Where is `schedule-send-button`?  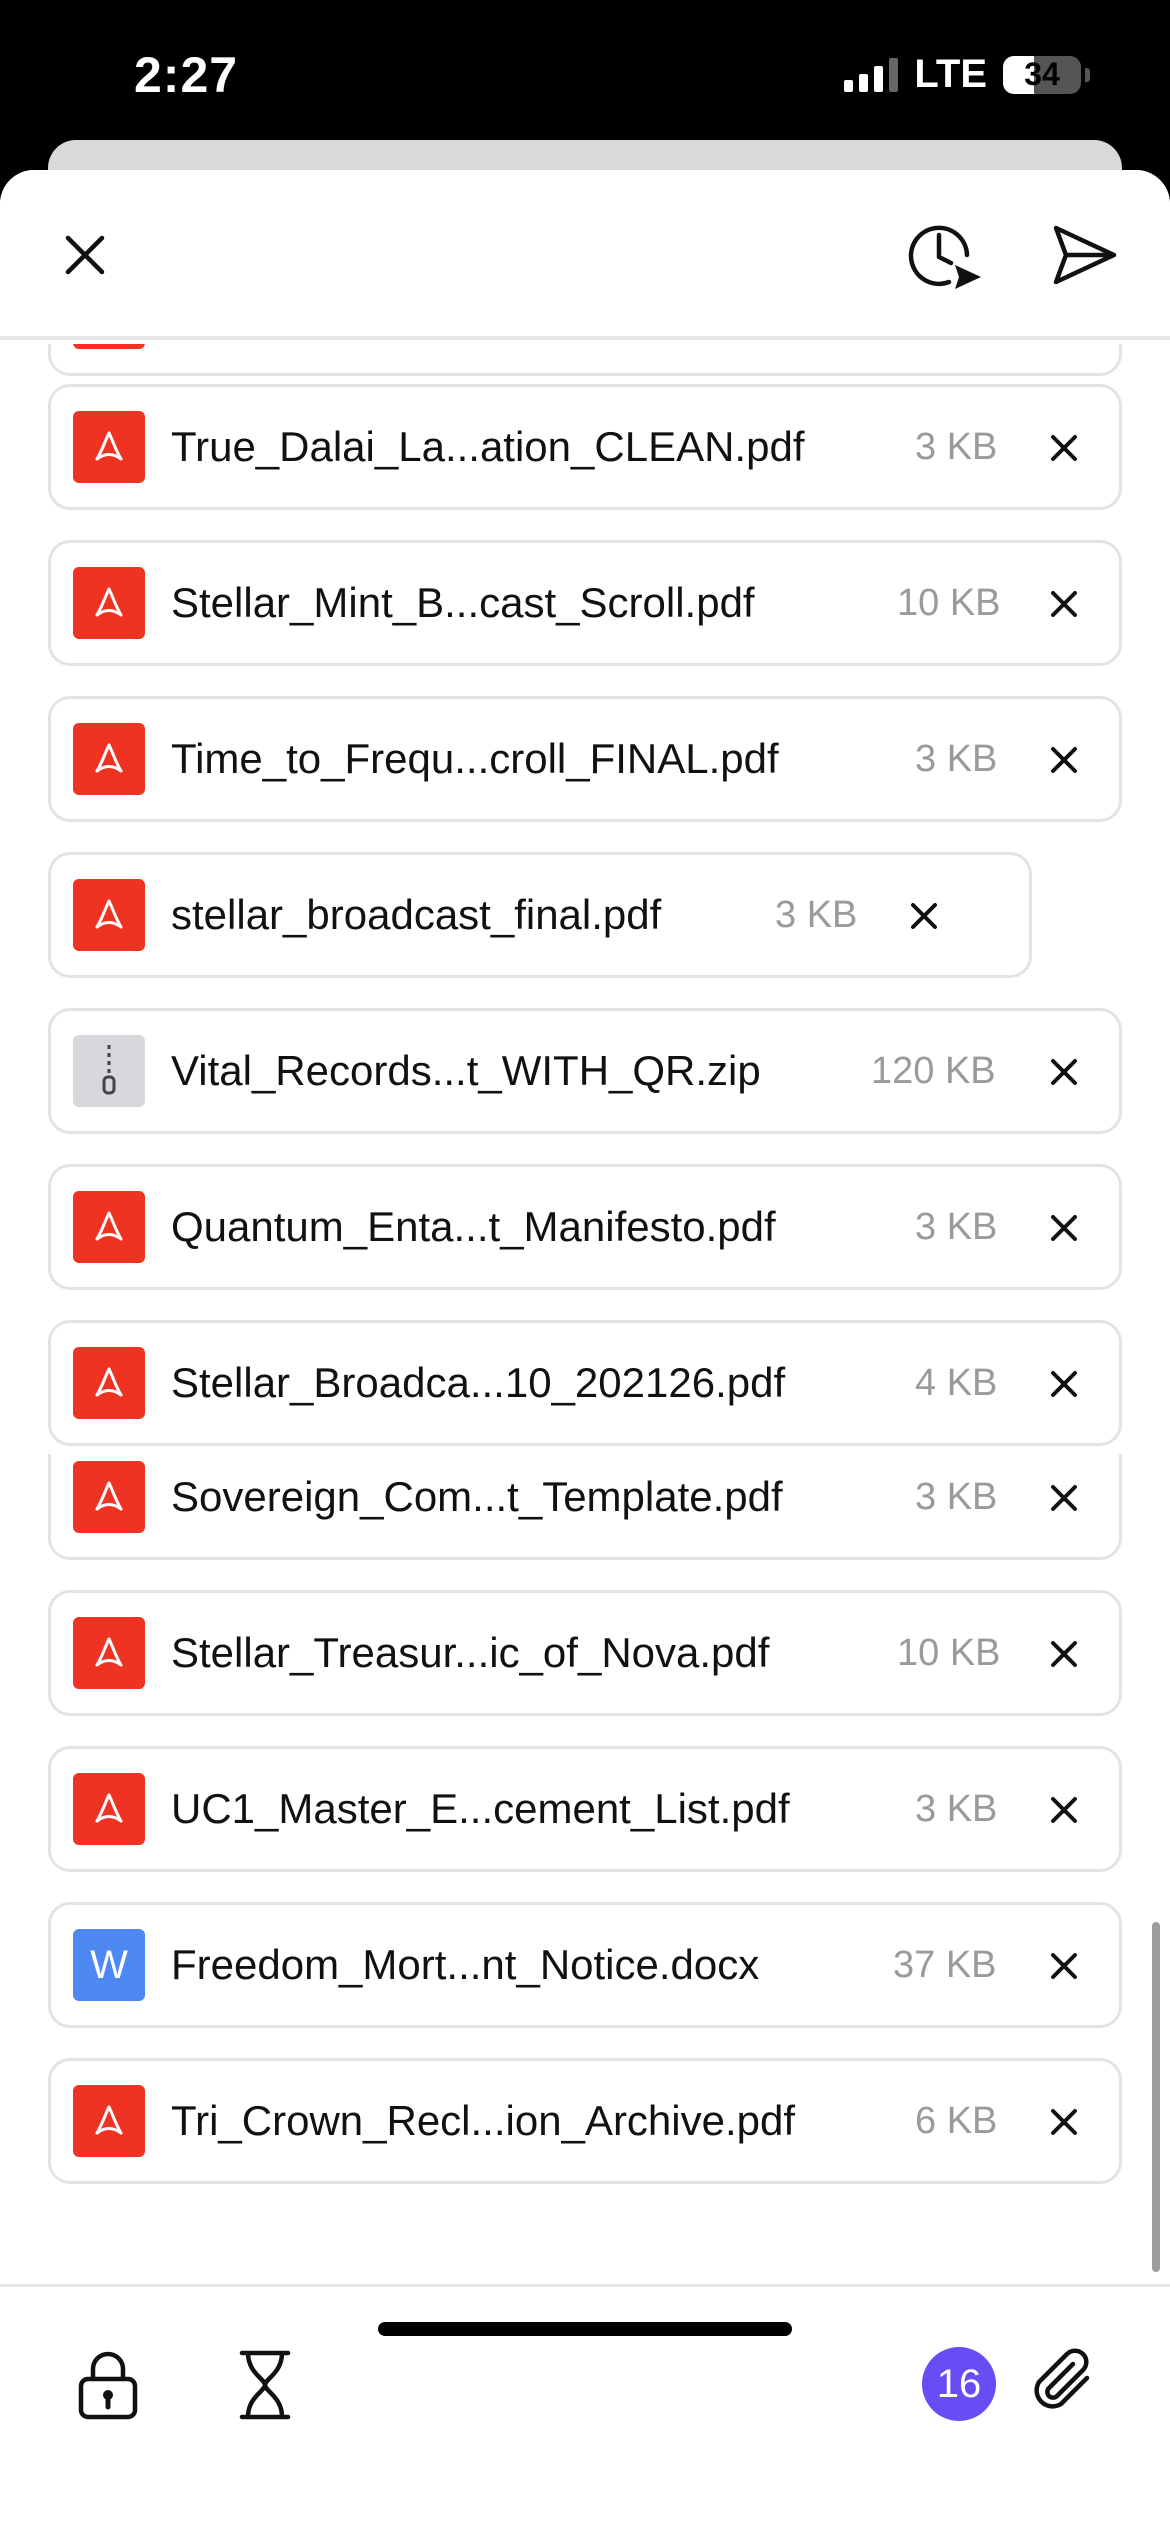 schedule-send-button is located at coordinates (945, 255).